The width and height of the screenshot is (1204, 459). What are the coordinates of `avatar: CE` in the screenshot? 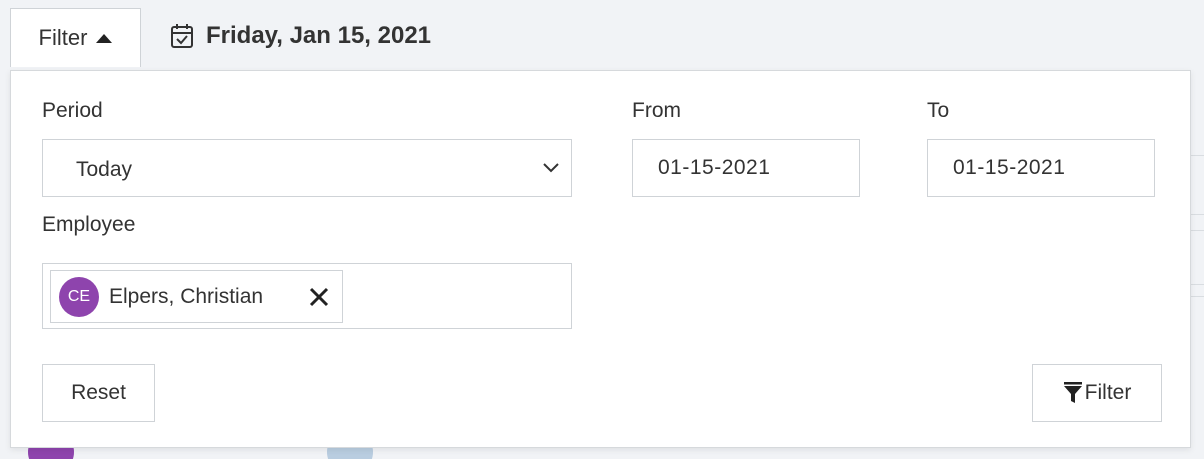 It's located at (79, 296).